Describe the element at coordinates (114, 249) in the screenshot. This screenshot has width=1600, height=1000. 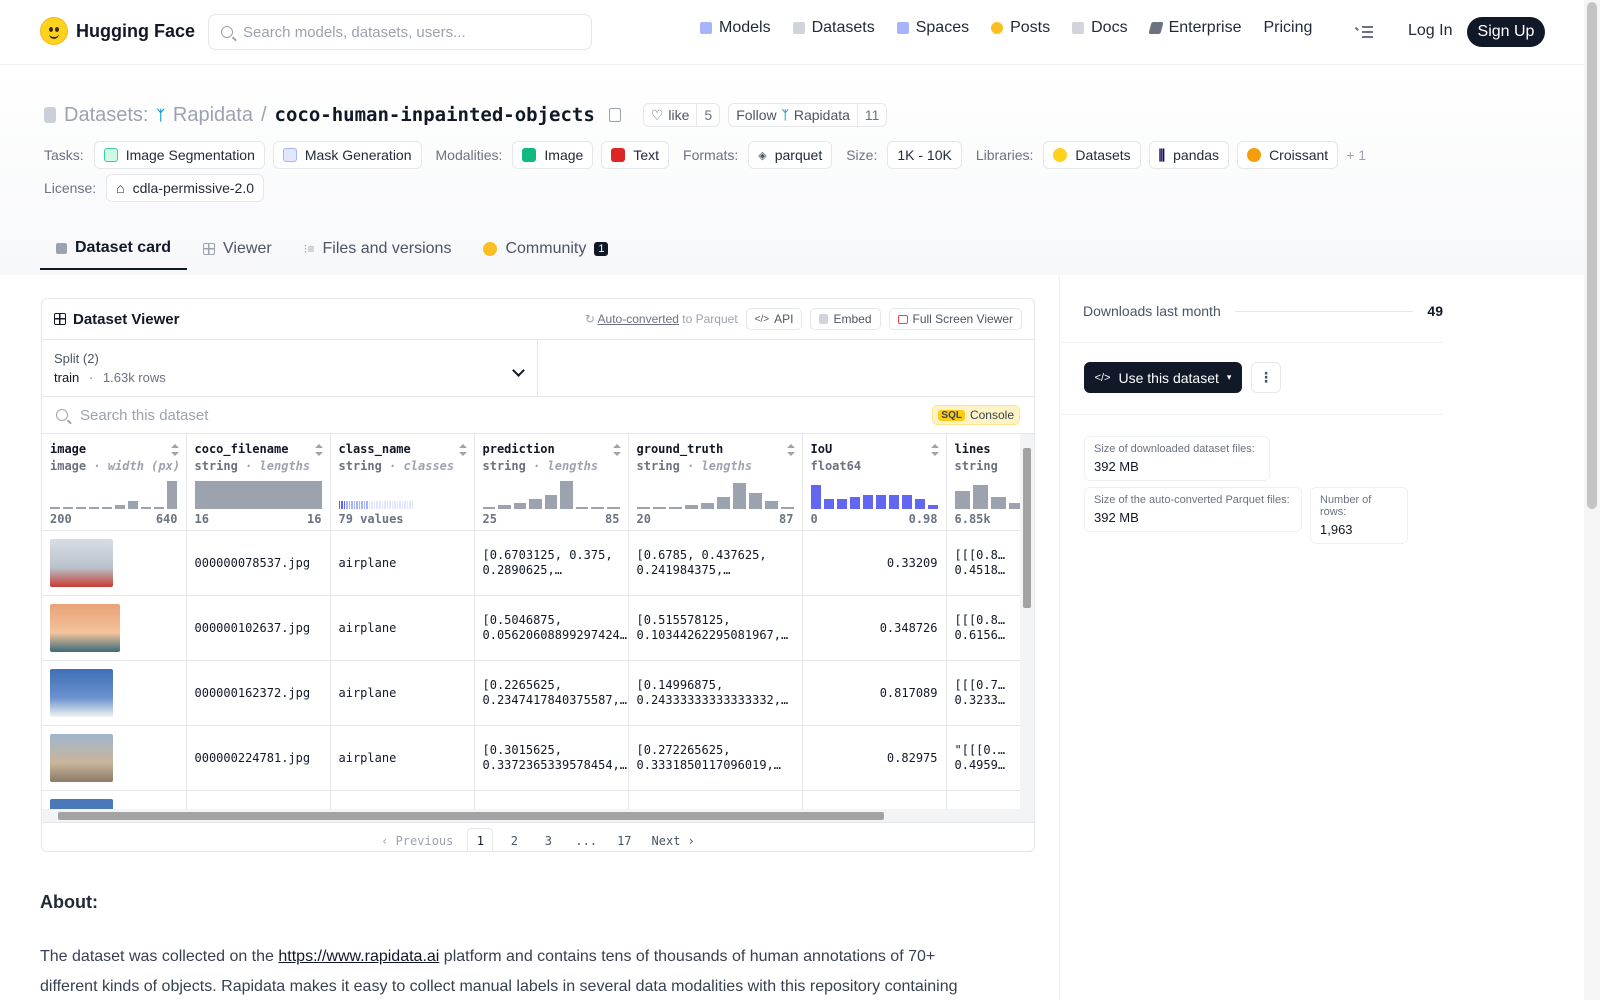
I see `tab-dataset-card: Dataset card` at that location.